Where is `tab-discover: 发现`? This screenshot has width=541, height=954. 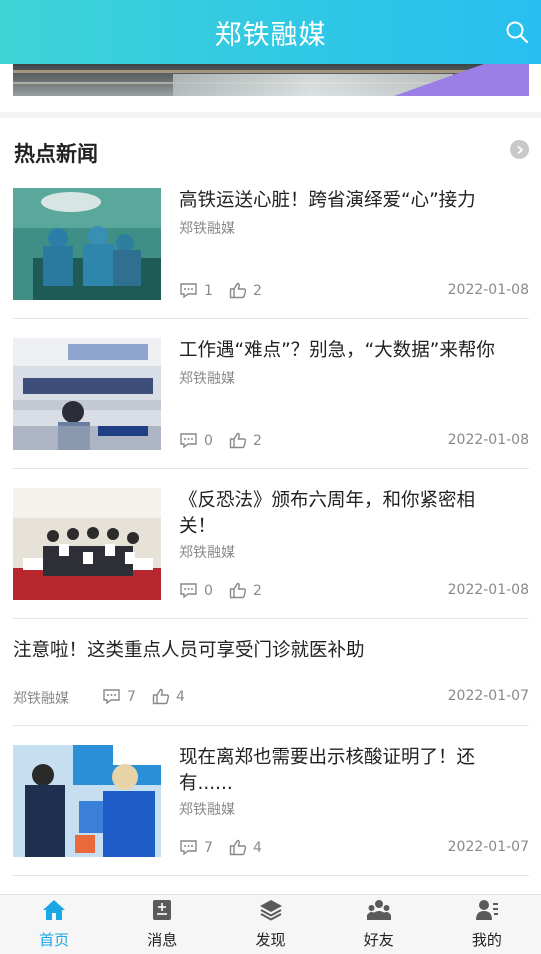 tab-discover: 发现 is located at coordinates (270, 924).